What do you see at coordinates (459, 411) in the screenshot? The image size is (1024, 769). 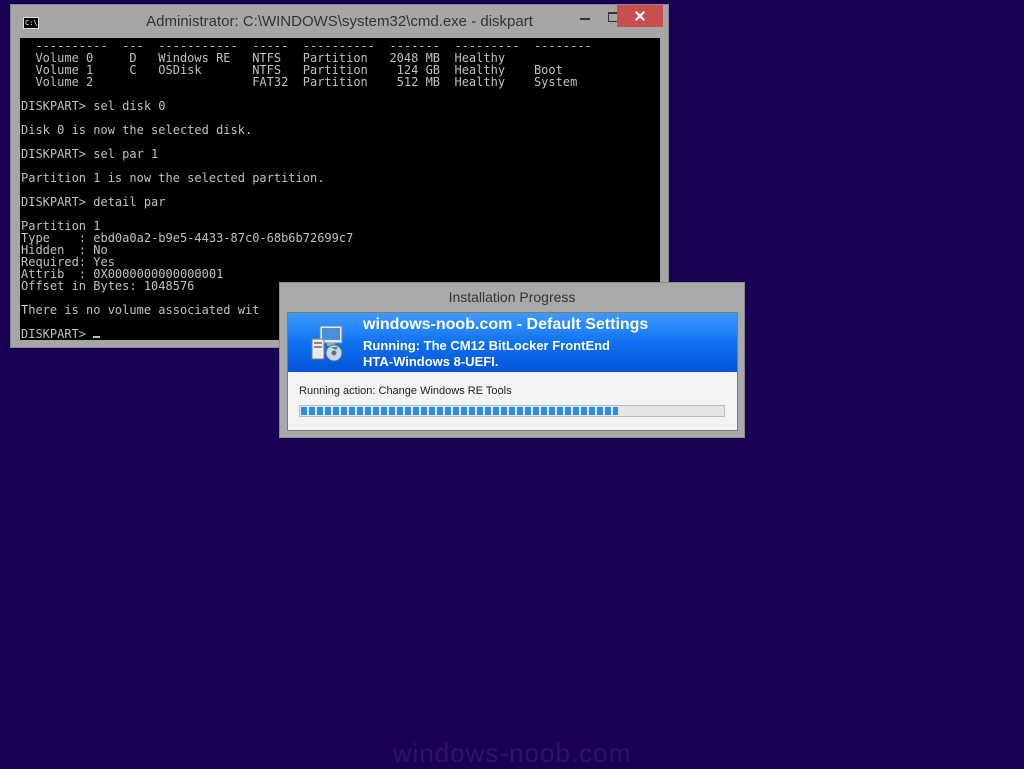 I see `progress-bar-fill` at bounding box center [459, 411].